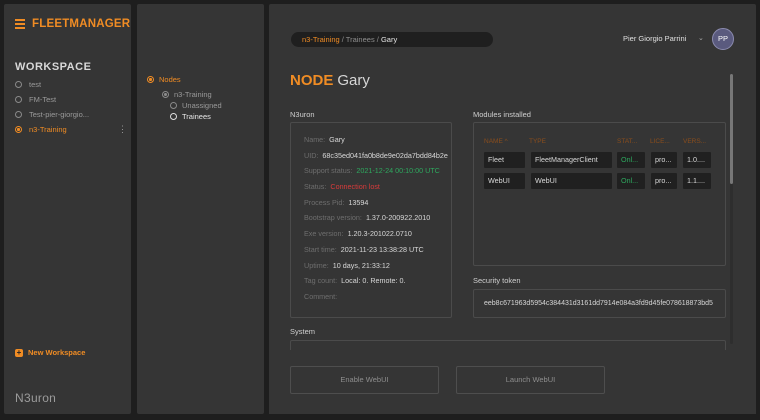 The width and height of the screenshot is (760, 420). I want to click on info-key: Comment:, so click(321, 296).